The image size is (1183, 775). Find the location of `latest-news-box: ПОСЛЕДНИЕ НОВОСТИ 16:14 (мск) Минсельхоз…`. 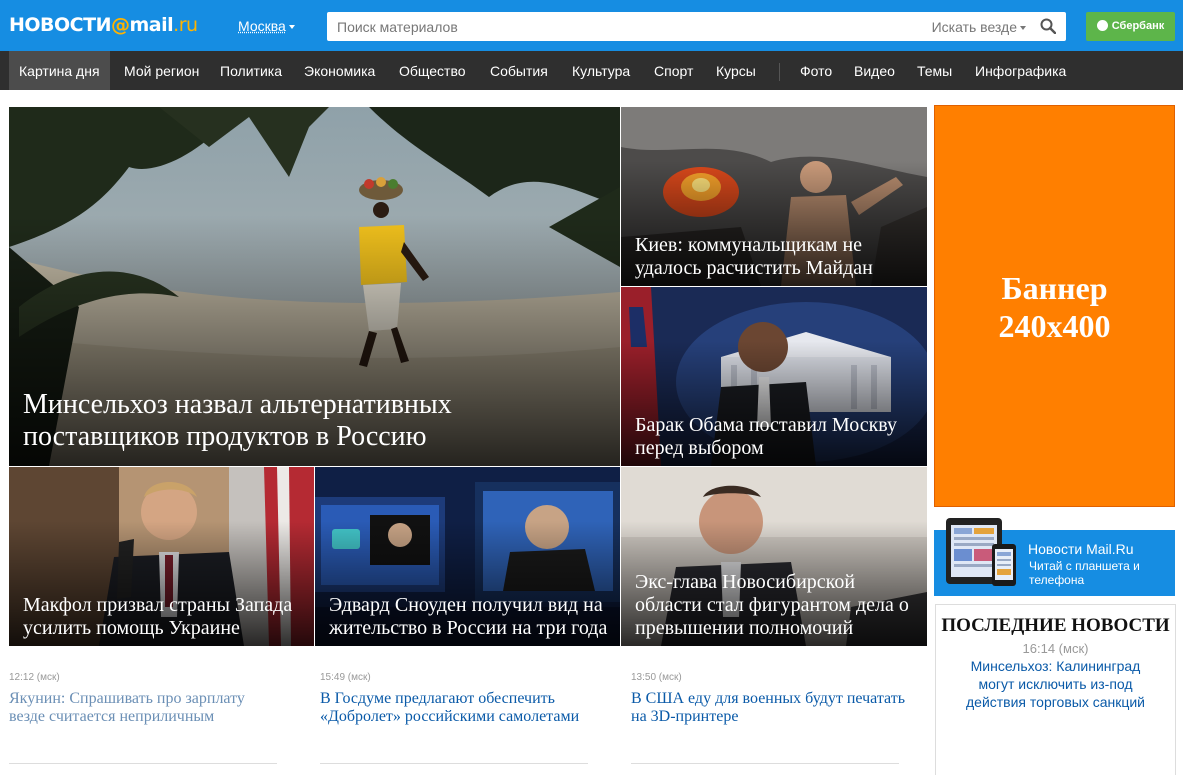

latest-news-box: ПОСЛЕДНИЕ НОВОСТИ 16:14 (мск) Минсельхоз… is located at coordinates (1055, 689).